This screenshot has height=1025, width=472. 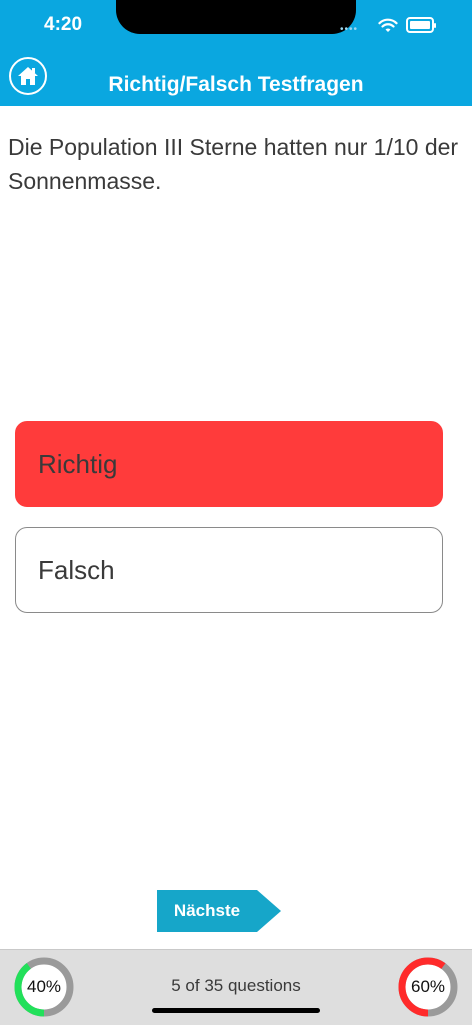 What do you see at coordinates (76, 569) in the screenshot?
I see `answer-label: Falsch` at bounding box center [76, 569].